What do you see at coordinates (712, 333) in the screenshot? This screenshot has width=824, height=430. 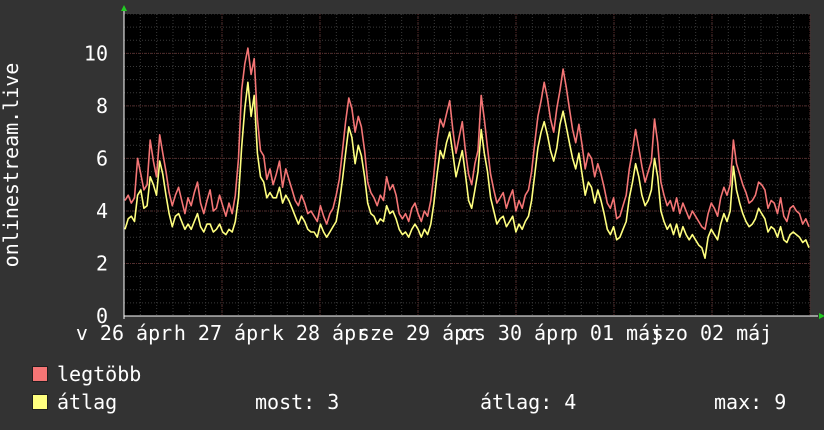 I see `x-tick-label: szo 02 máj` at bounding box center [712, 333].